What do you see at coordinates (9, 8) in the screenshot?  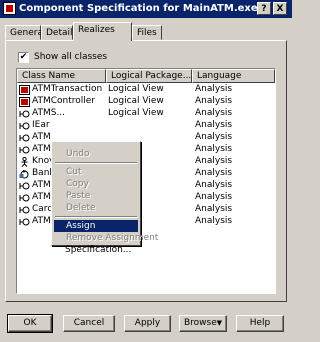 I see `app-icon` at bounding box center [9, 8].